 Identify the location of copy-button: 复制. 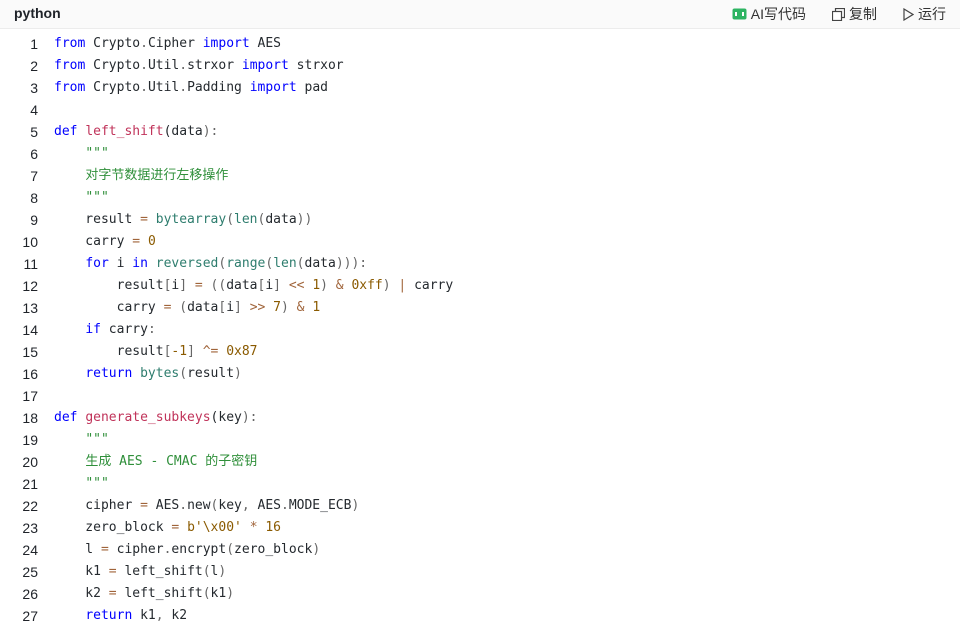
(854, 14).